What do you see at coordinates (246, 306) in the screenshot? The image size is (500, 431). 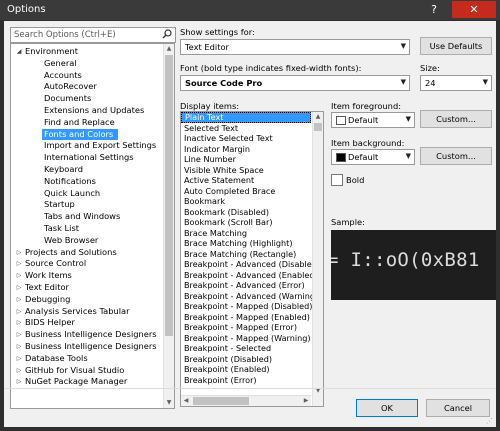 I see `display-item: Breakpoint - Mapped (Disabled)` at bounding box center [246, 306].